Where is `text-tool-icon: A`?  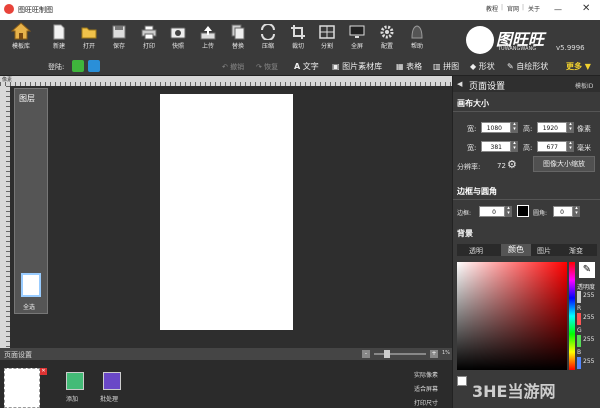
text-tool-icon: A is located at coordinates (297, 66).